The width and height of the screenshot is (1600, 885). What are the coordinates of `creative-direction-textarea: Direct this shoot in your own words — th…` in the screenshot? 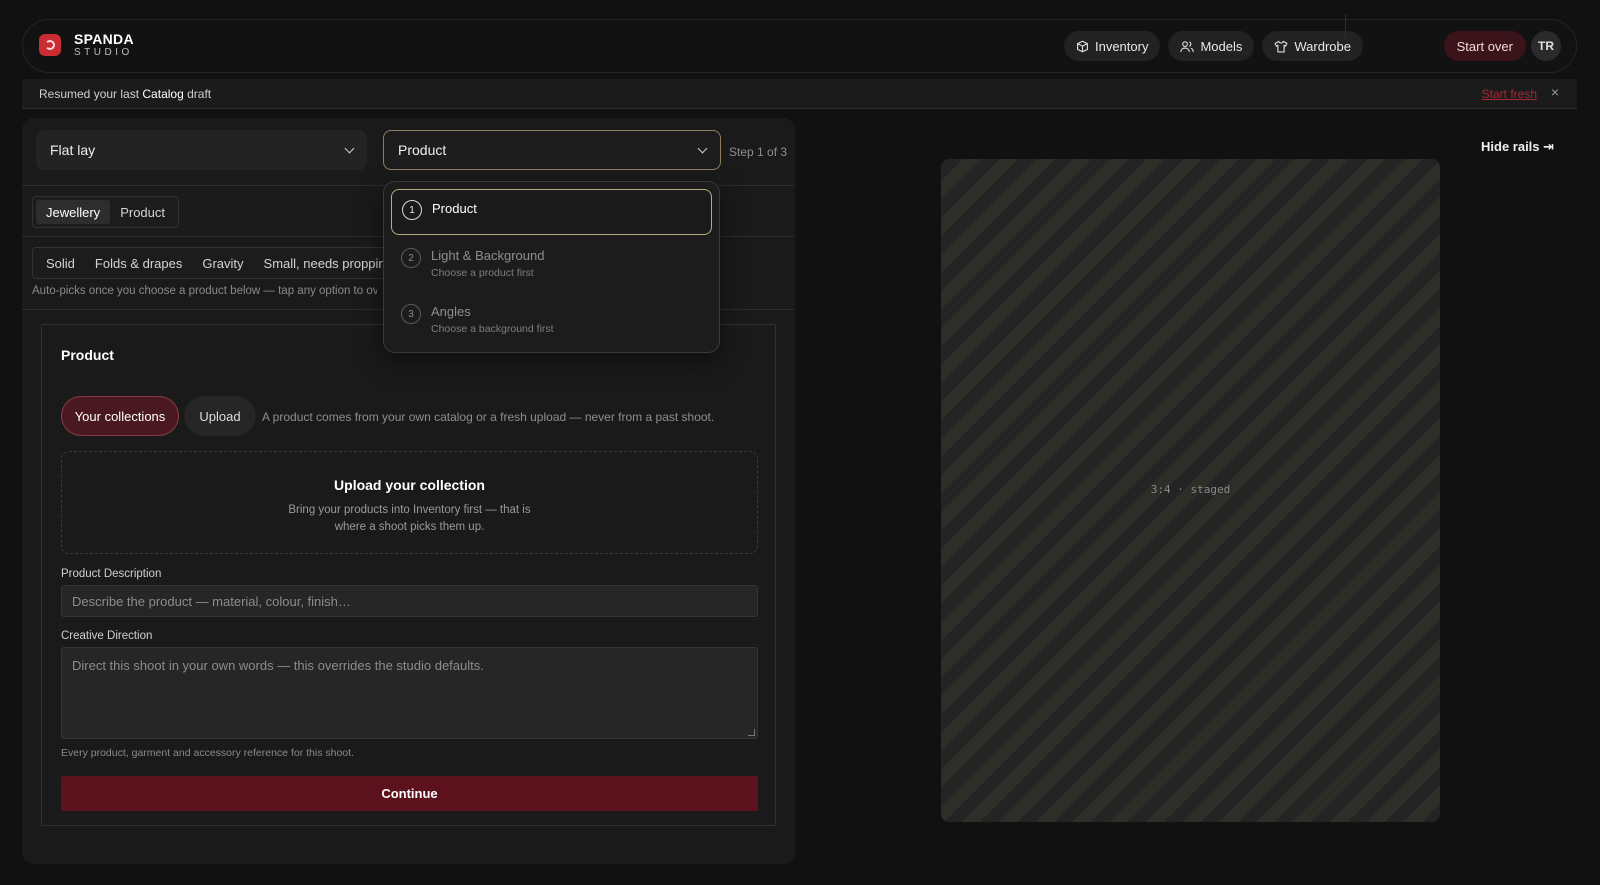 It's located at (409, 693).